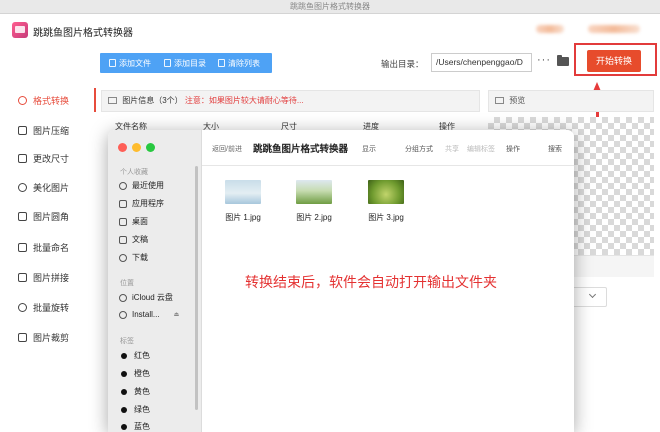 The height and width of the screenshot is (432, 660). I want to click on sidebar-item-beautify: 美化图片, so click(48, 187).